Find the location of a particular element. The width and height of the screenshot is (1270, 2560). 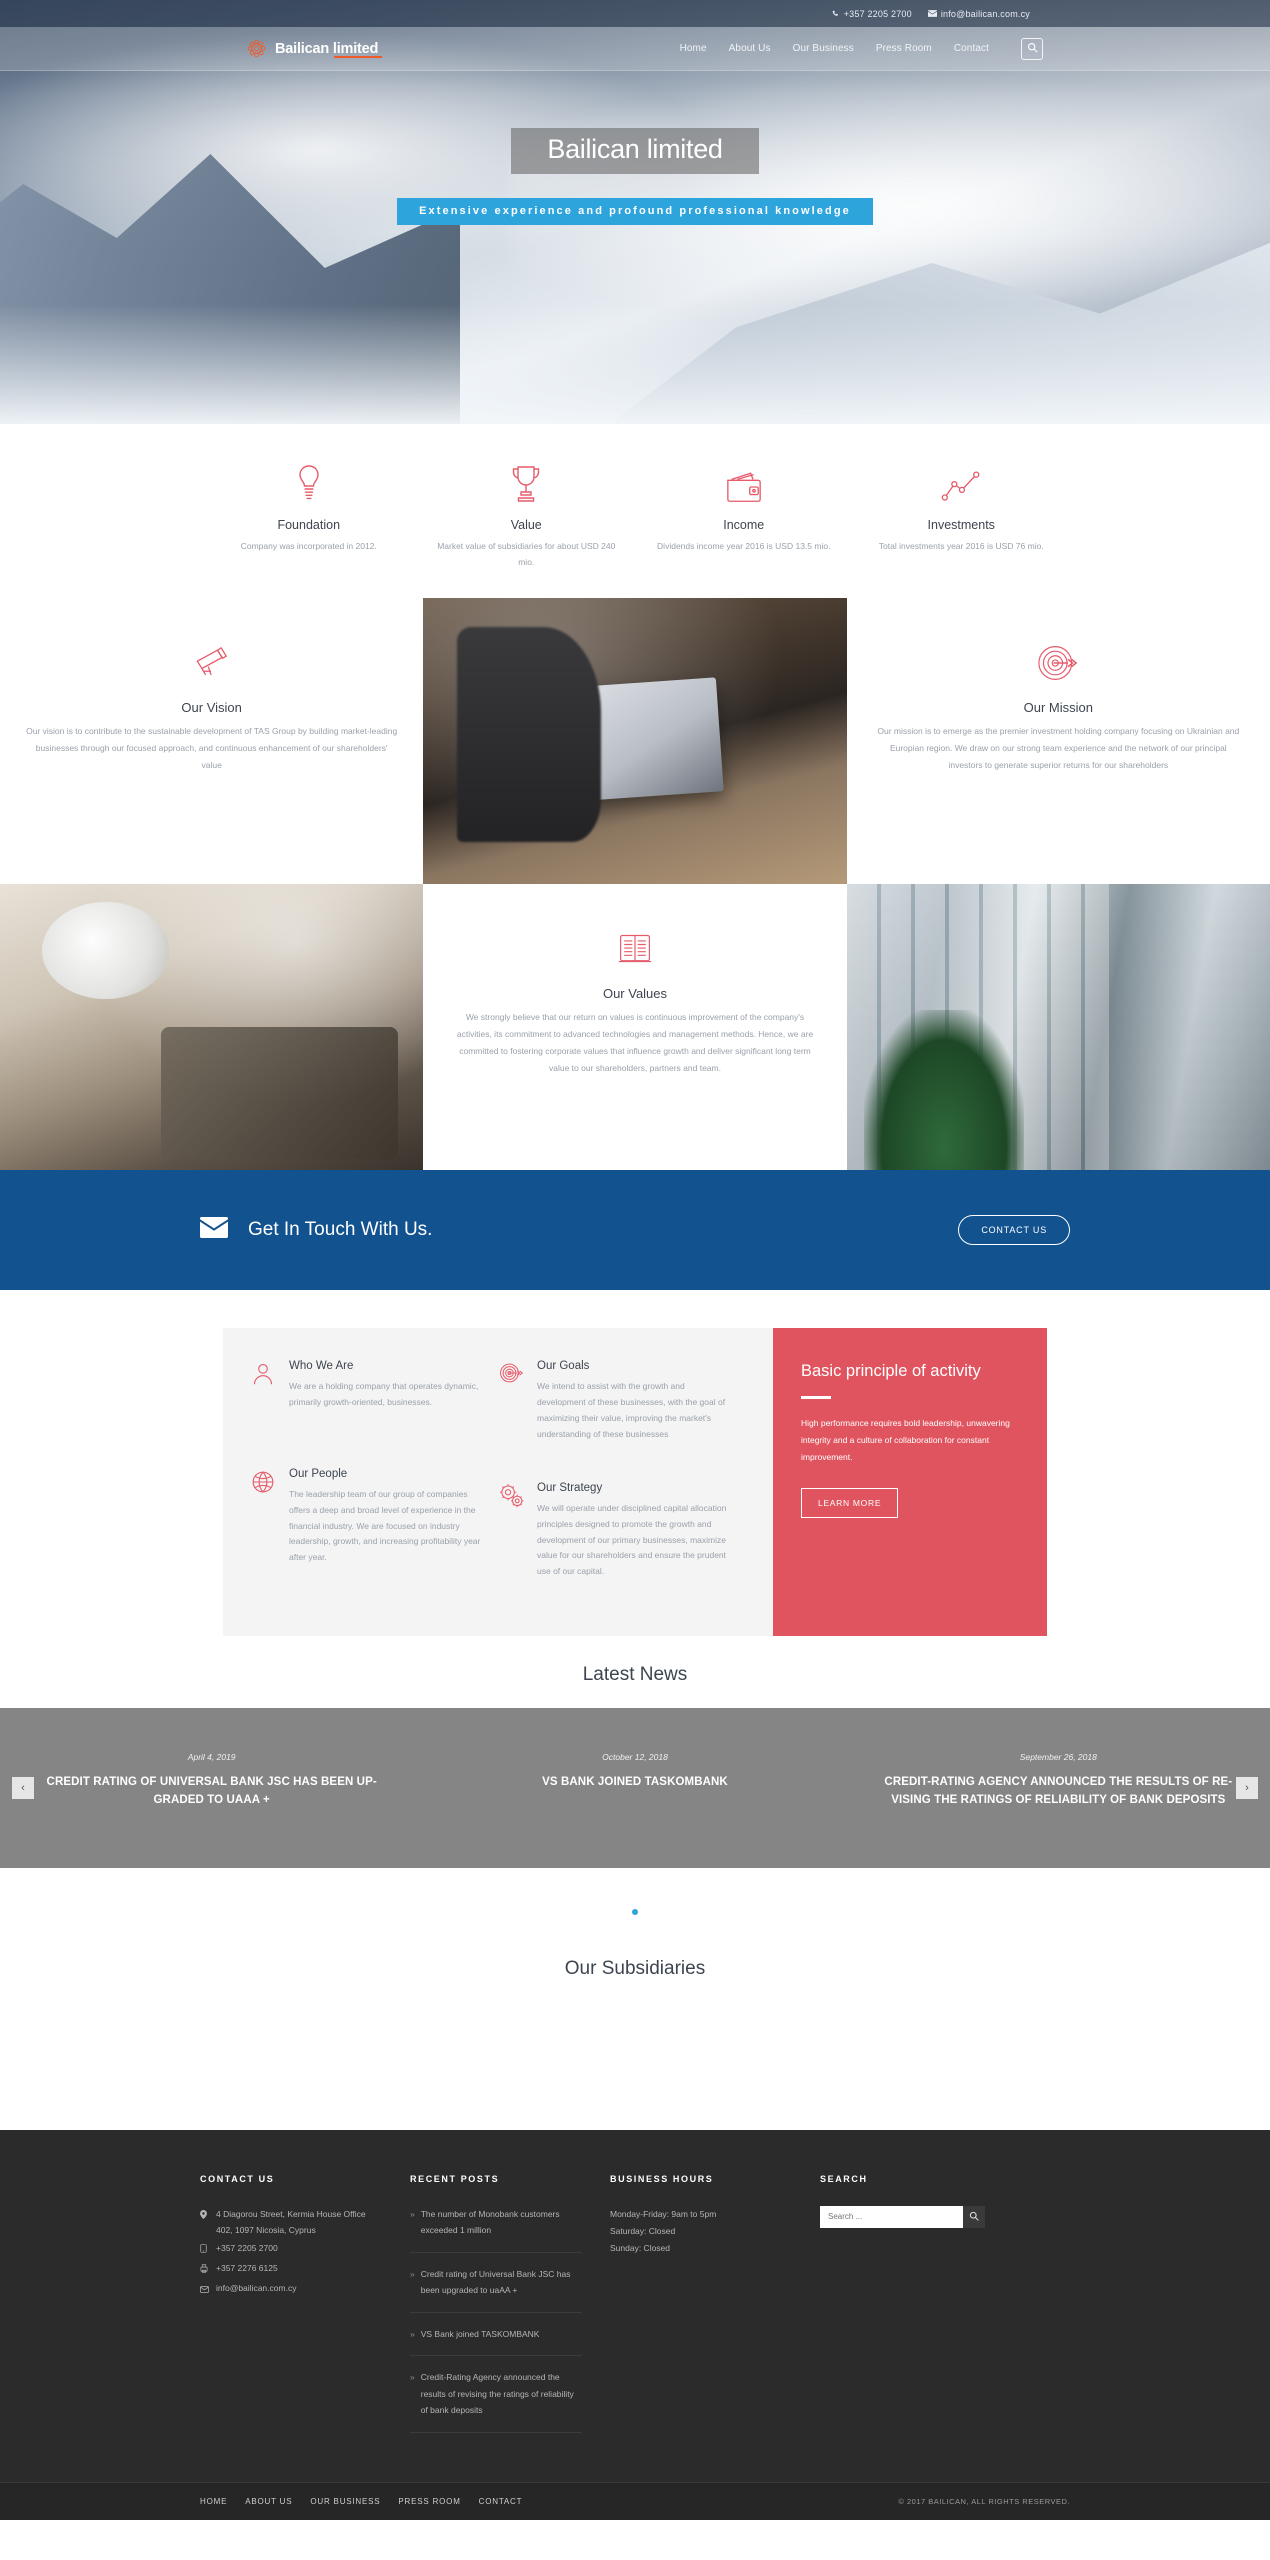

line-chart-icon is located at coordinates (962, 483).